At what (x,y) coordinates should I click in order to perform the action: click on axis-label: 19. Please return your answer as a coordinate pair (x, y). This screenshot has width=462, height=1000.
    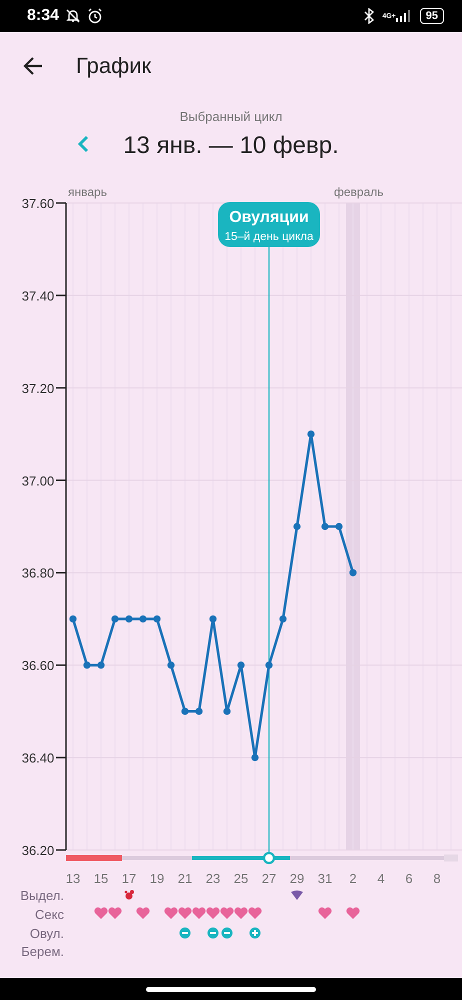
    Looking at the image, I should click on (157, 878).